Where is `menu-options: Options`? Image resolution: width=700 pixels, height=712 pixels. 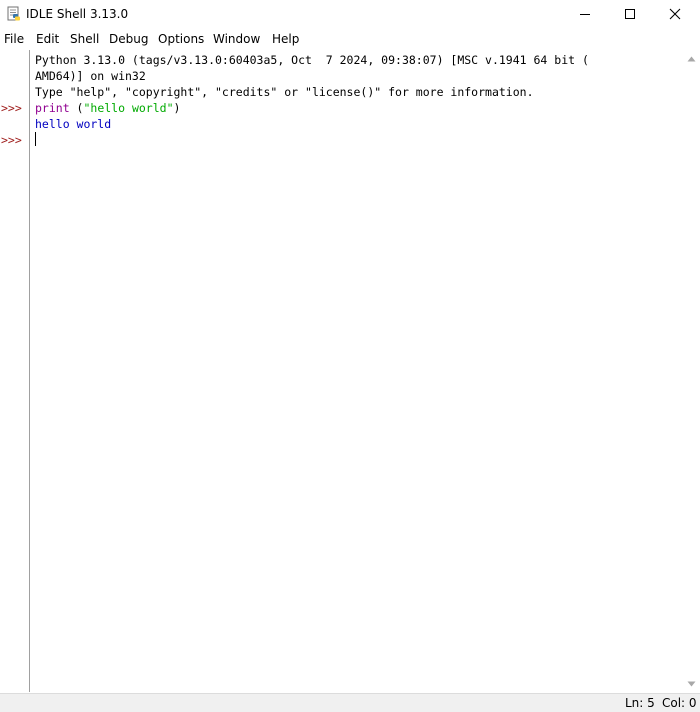
menu-options: Options is located at coordinates (181, 39).